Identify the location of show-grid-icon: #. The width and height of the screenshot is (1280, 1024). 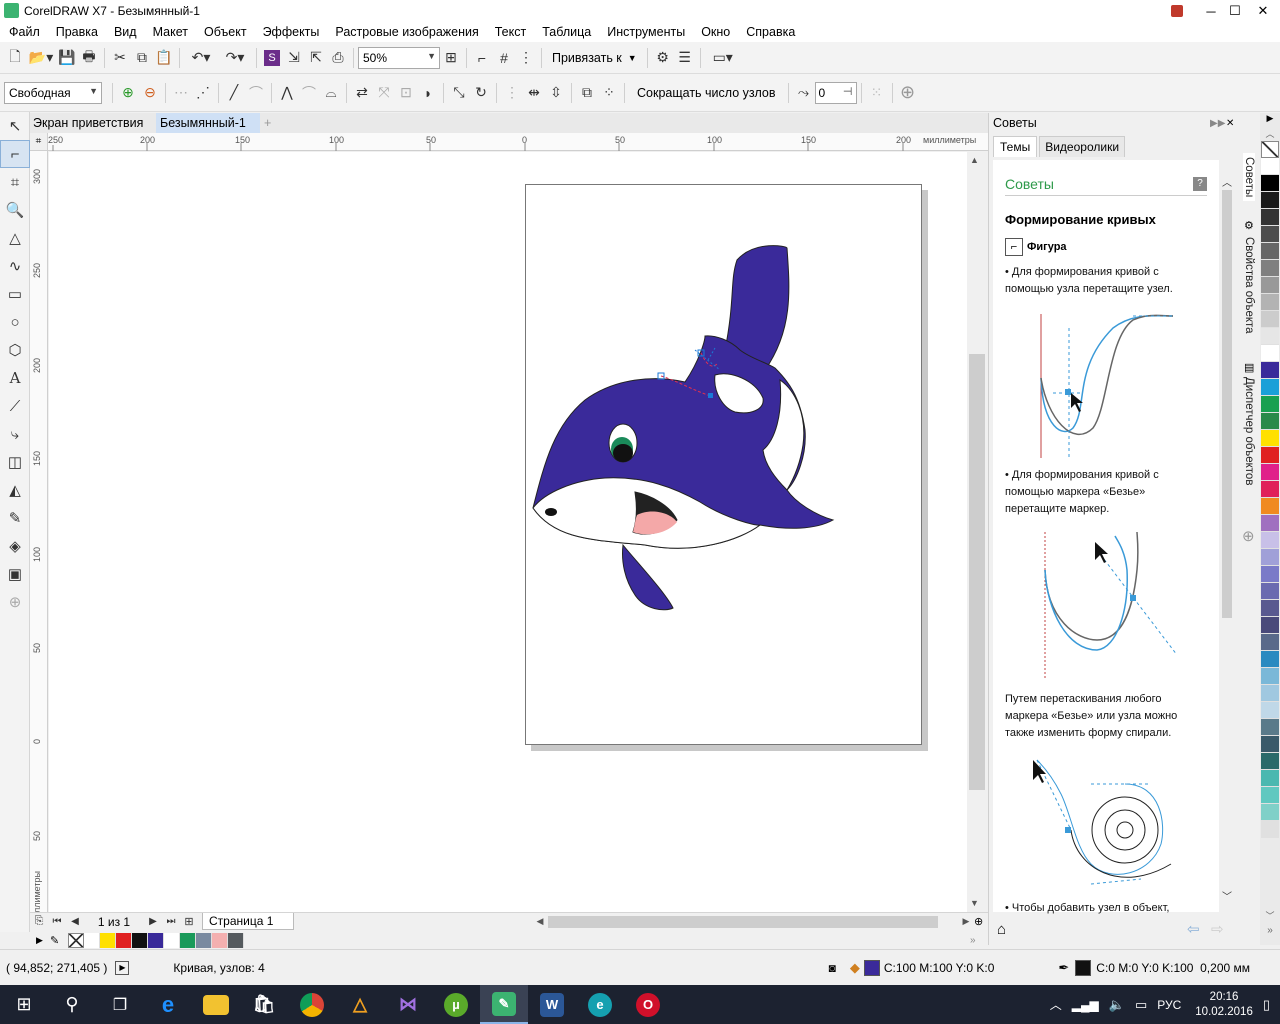
(504, 58).